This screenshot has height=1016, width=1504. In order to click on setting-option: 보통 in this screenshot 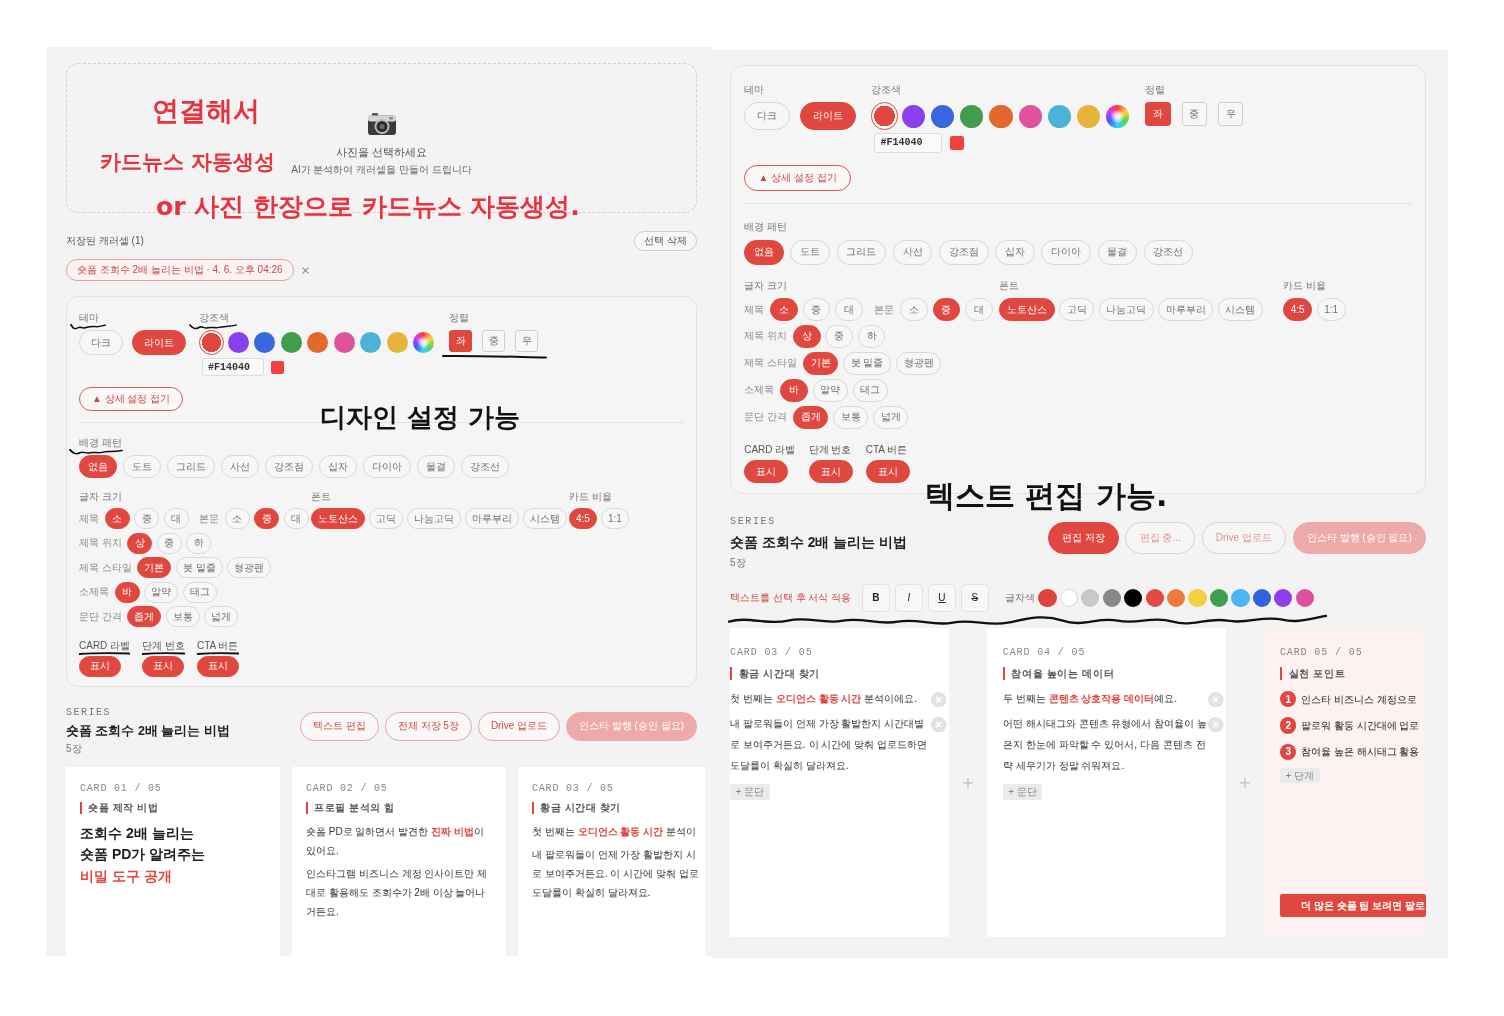, I will do `click(851, 417)`.